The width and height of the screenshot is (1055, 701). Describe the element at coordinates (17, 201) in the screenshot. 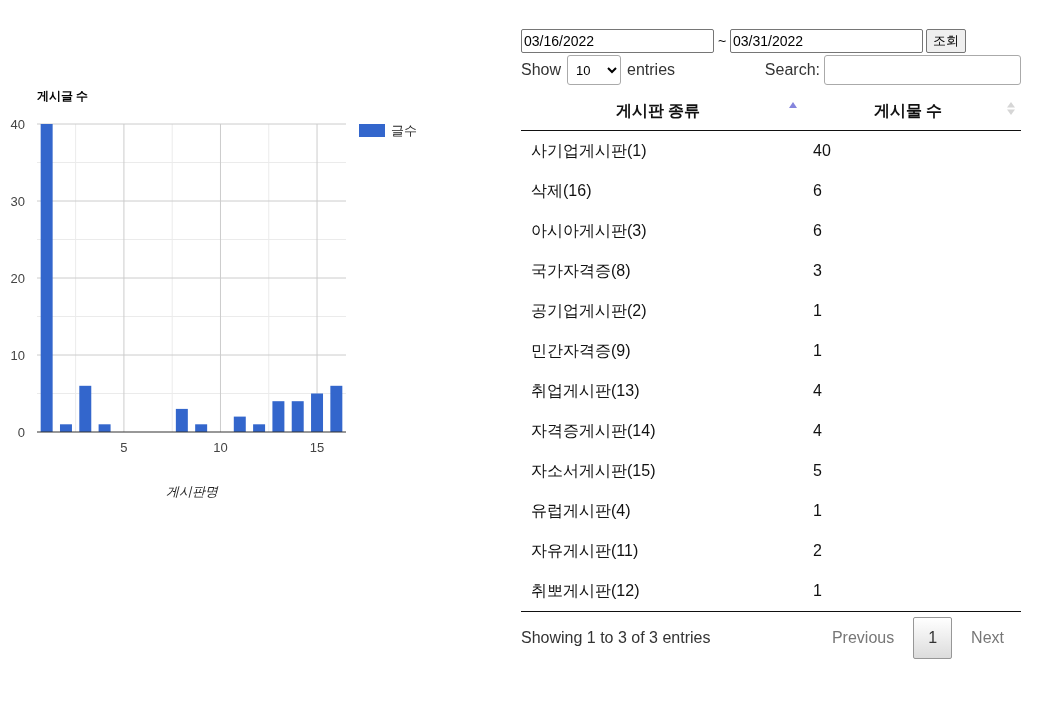

I see `axis-tick-label: 30` at that location.